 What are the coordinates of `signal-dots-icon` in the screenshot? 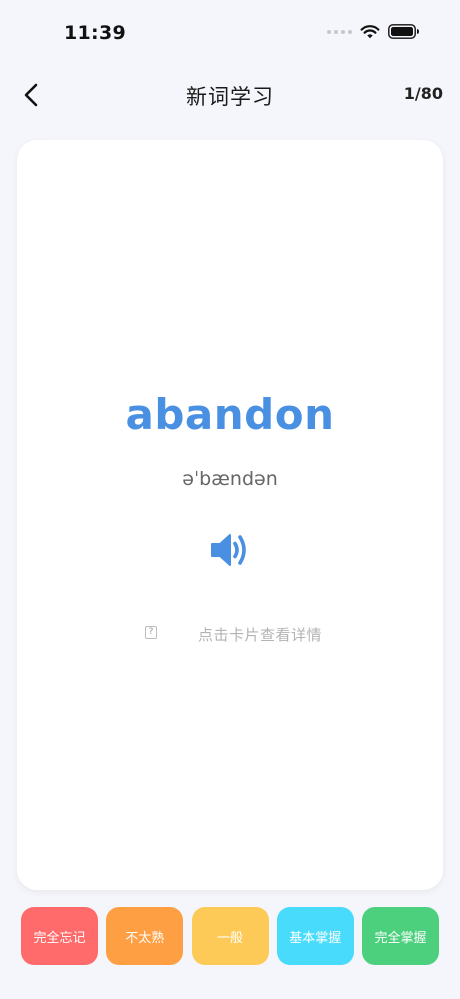 It's located at (339, 31).